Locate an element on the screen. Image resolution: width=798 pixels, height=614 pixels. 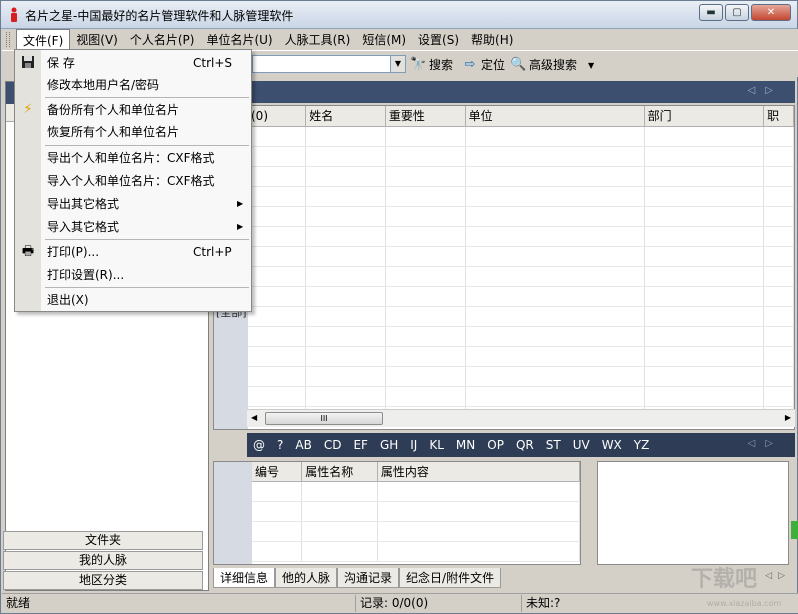
alphabet-filter: MN is located at coordinates (465, 445).